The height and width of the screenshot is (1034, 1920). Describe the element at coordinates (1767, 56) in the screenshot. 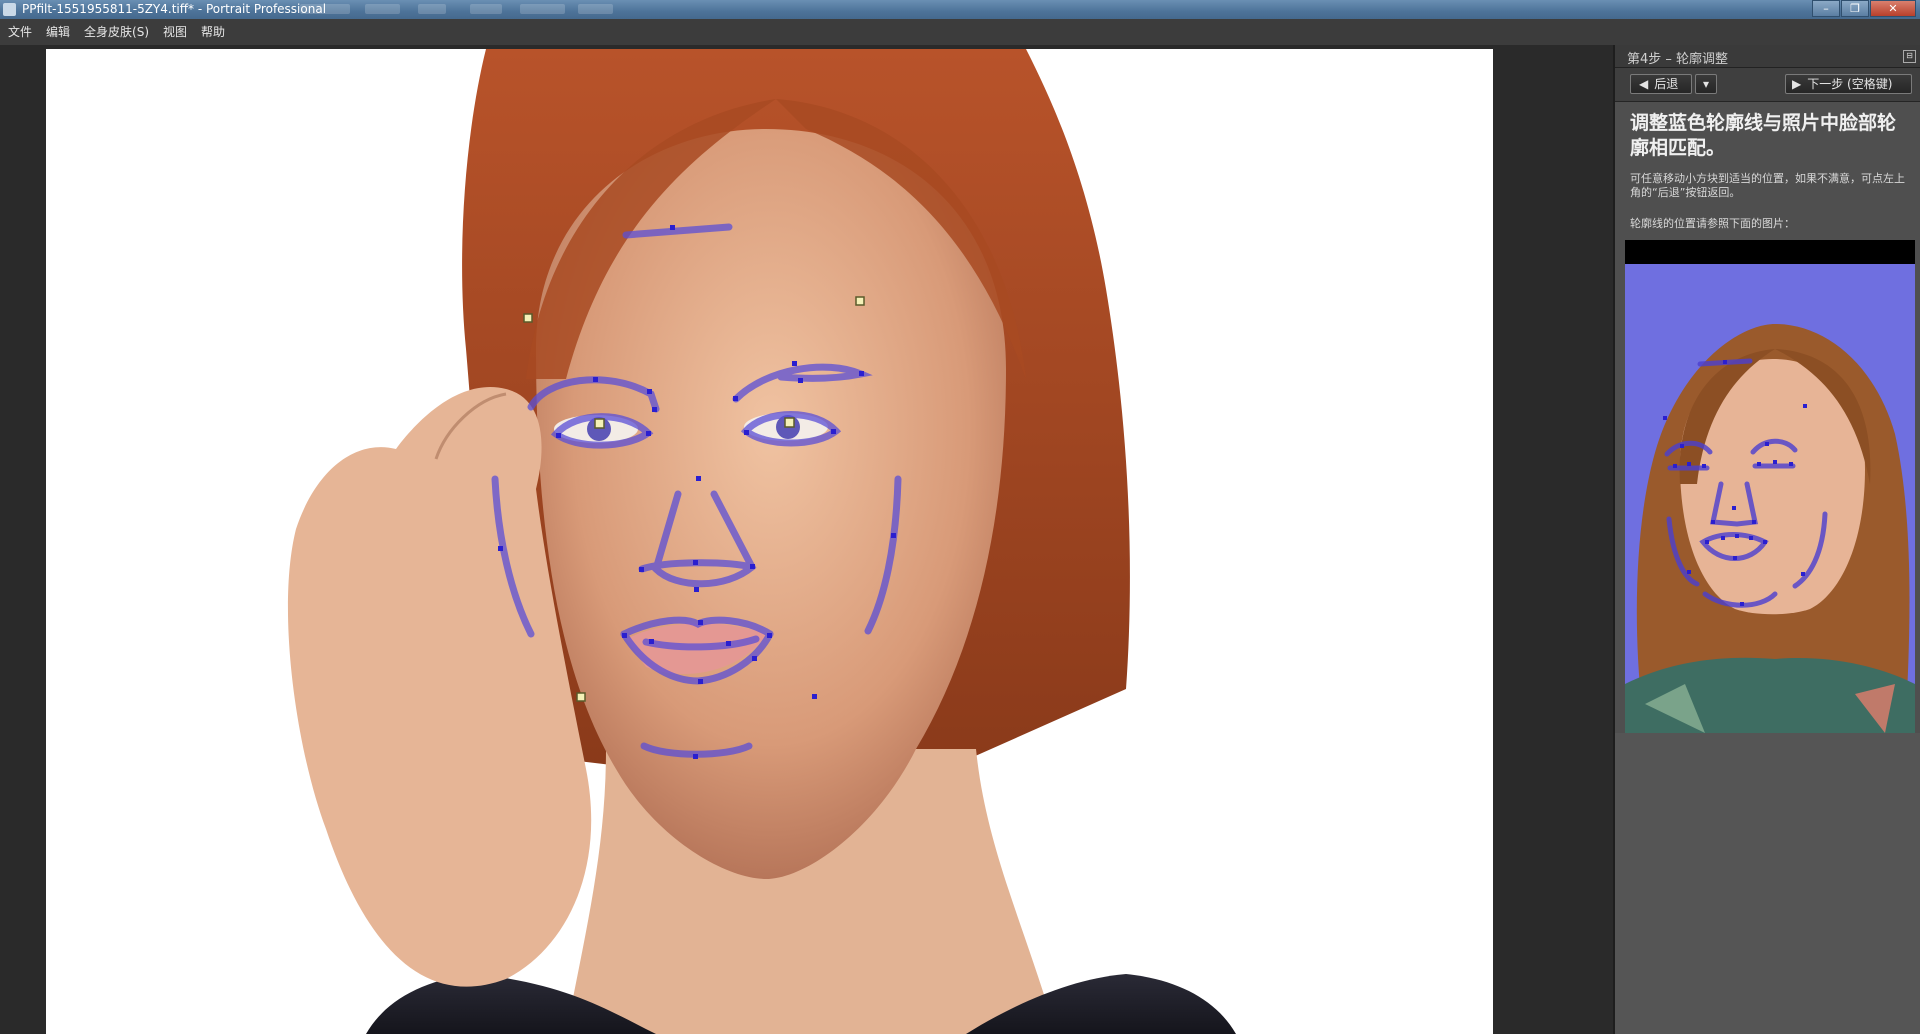

I see `panel-header: 第4步 – 轮廓调整 ⊟` at that location.